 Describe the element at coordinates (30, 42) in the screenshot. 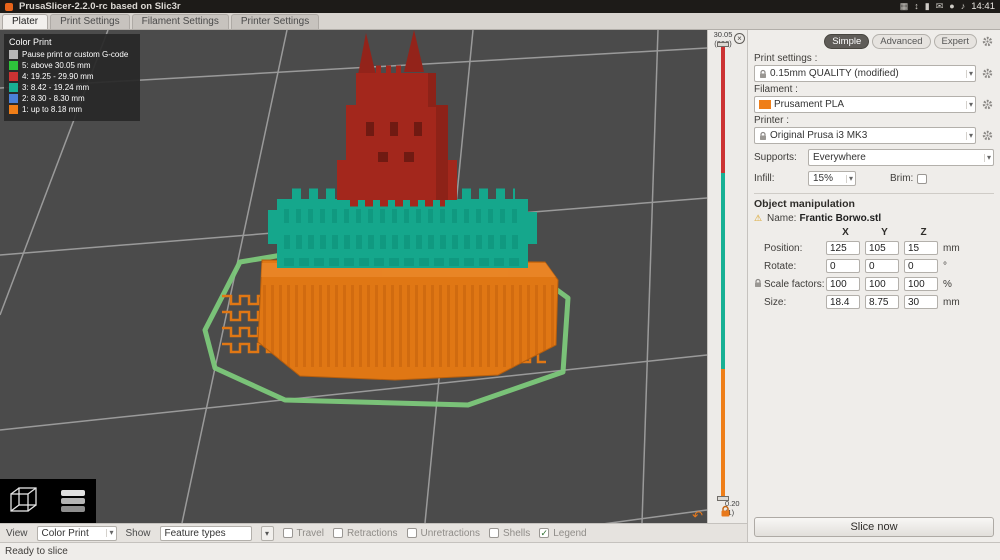

I see `legend-title: Color Print` at that location.